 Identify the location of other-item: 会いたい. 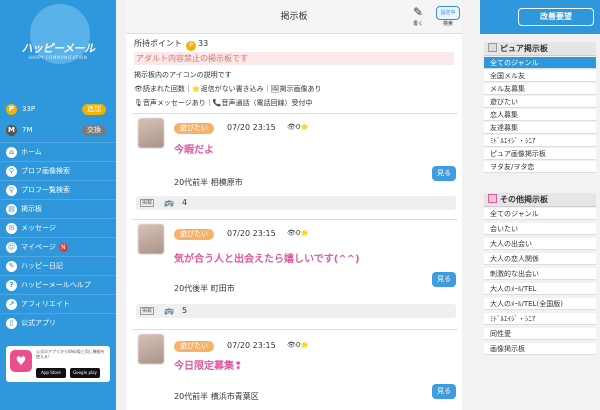
(540, 229).